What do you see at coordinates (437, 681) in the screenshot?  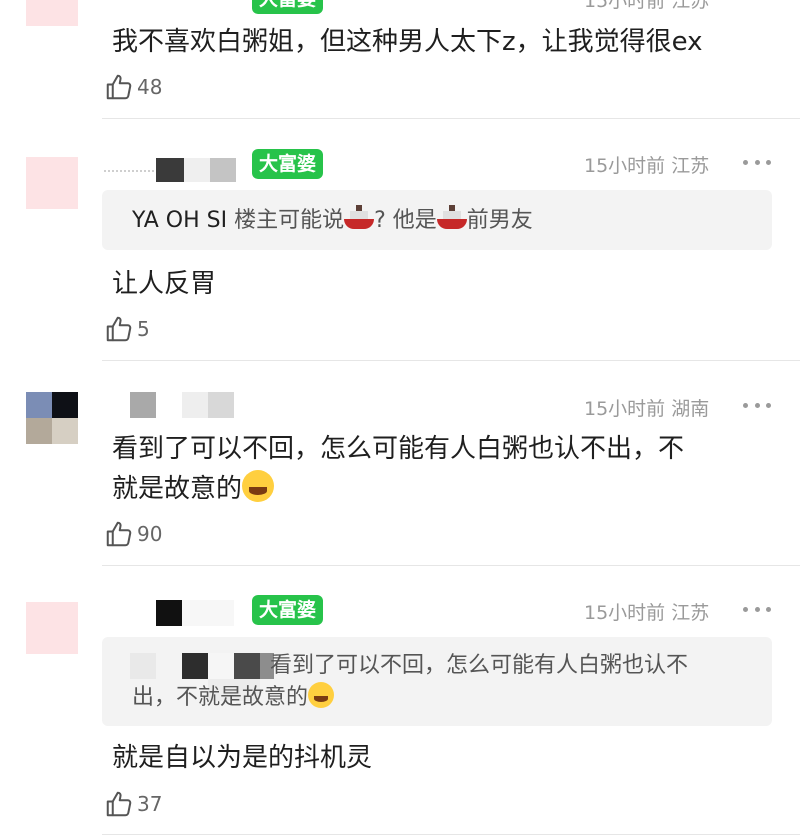 I see `quoted-reply: 看到了可以不回，怎么可能有人白粥也认不 出，不就是故意的` at bounding box center [437, 681].